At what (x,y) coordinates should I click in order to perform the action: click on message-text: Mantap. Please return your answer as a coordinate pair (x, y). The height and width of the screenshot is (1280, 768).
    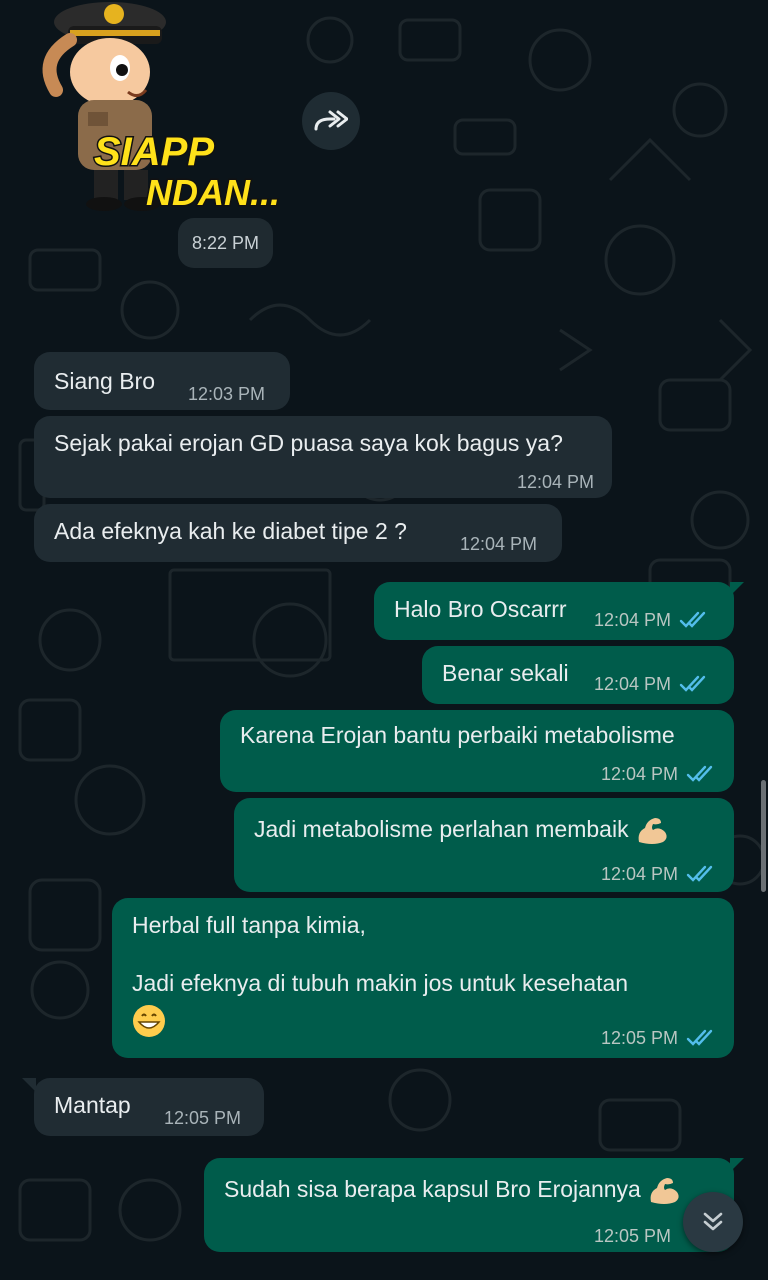
    Looking at the image, I should click on (92, 1105).